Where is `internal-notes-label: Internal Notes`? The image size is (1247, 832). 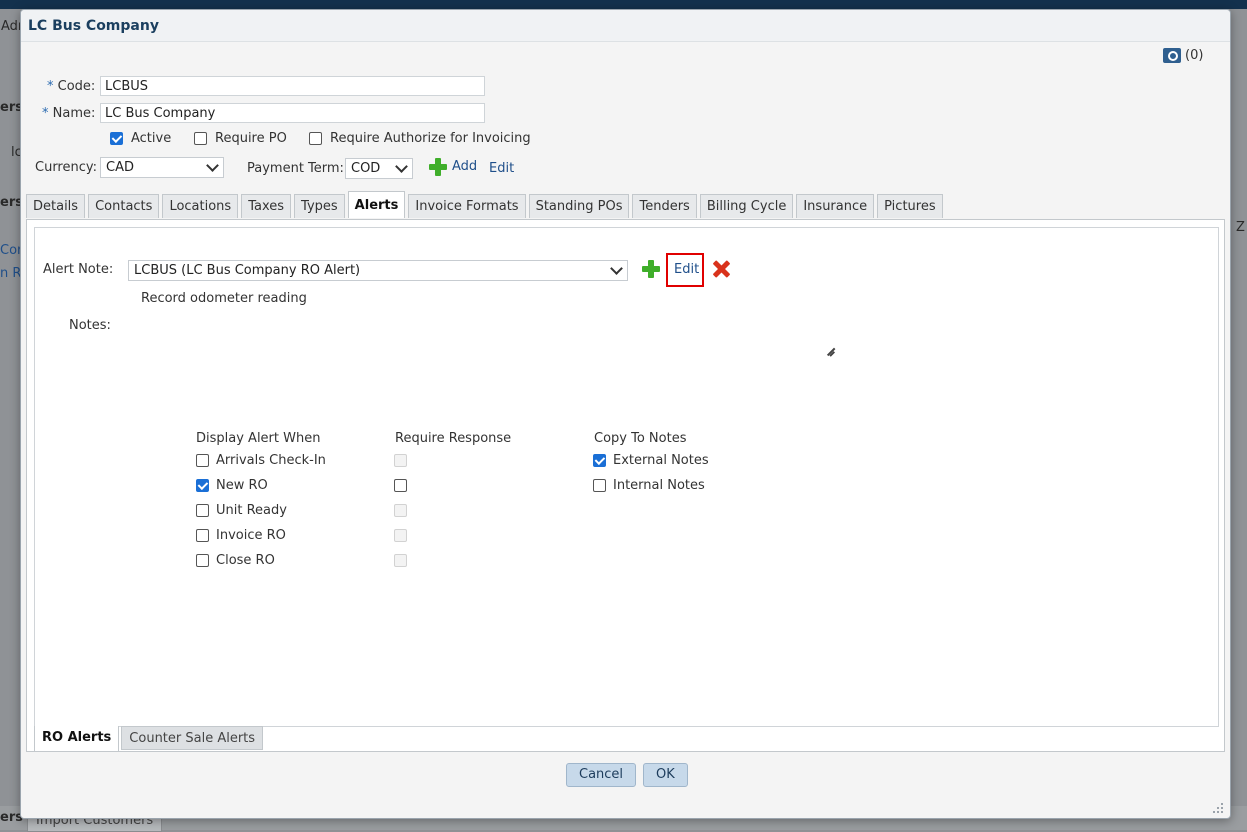 internal-notes-label: Internal Notes is located at coordinates (659, 485).